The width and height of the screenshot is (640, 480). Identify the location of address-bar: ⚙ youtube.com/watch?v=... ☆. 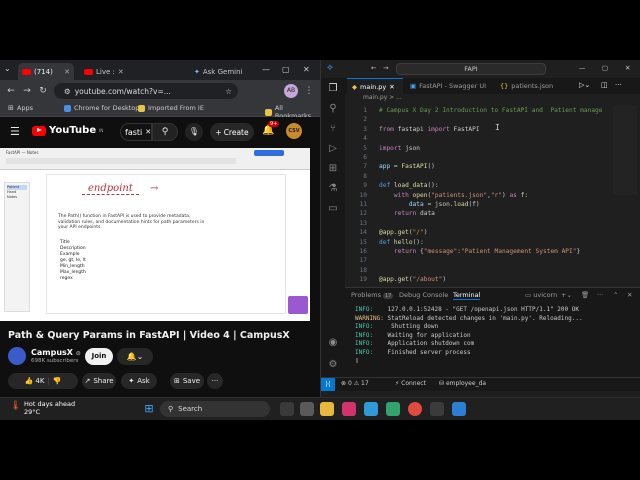
(146, 91).